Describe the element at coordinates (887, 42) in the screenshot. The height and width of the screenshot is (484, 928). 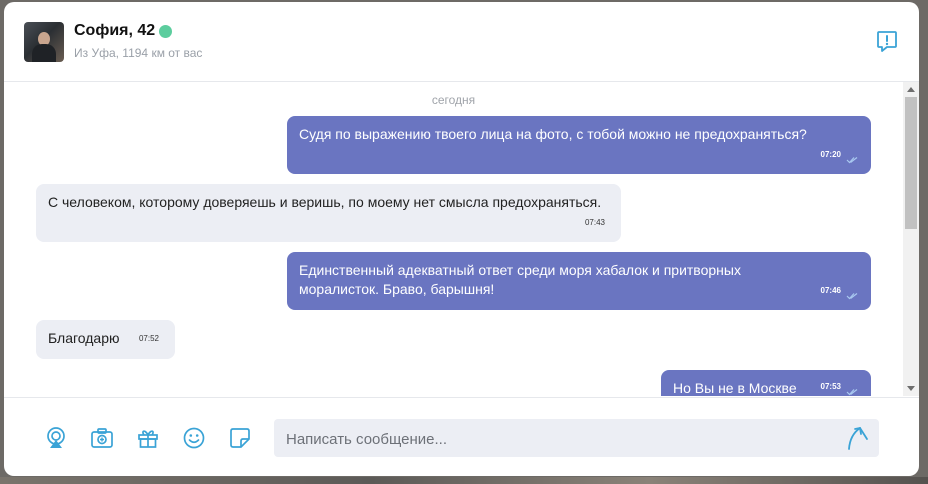
I see `report-icon` at that location.